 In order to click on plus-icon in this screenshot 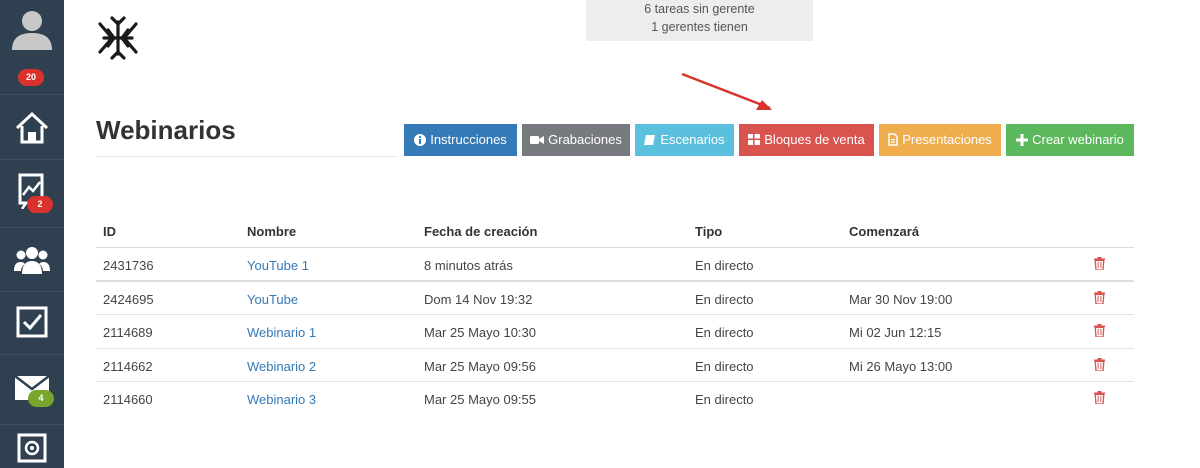, I will do `click(1022, 139)`.